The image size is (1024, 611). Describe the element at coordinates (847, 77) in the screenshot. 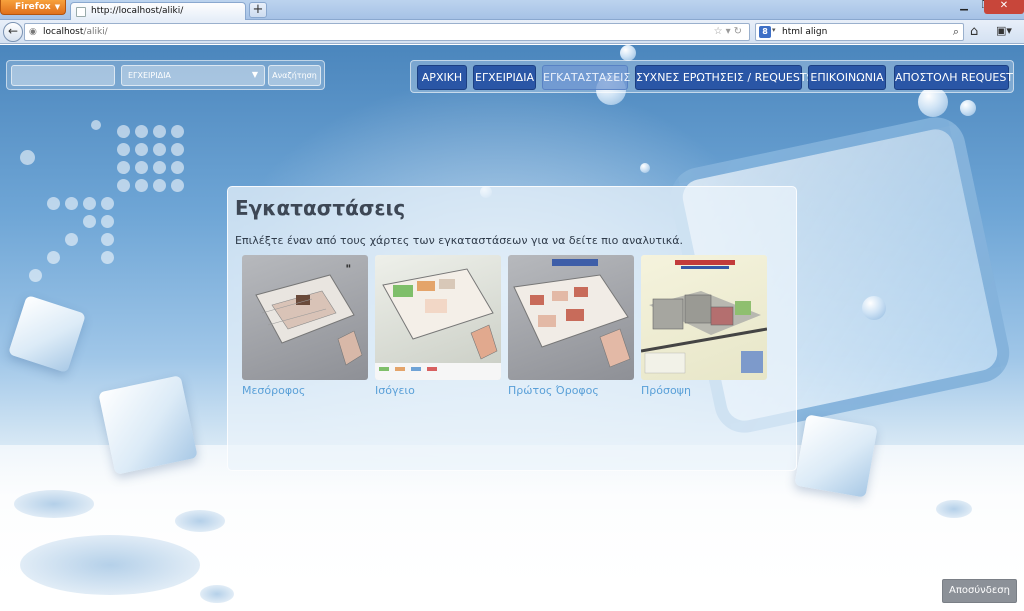

I see `nav-item-contact: ΕΠΙΚΟΙΝΩΝΙΑ` at that location.